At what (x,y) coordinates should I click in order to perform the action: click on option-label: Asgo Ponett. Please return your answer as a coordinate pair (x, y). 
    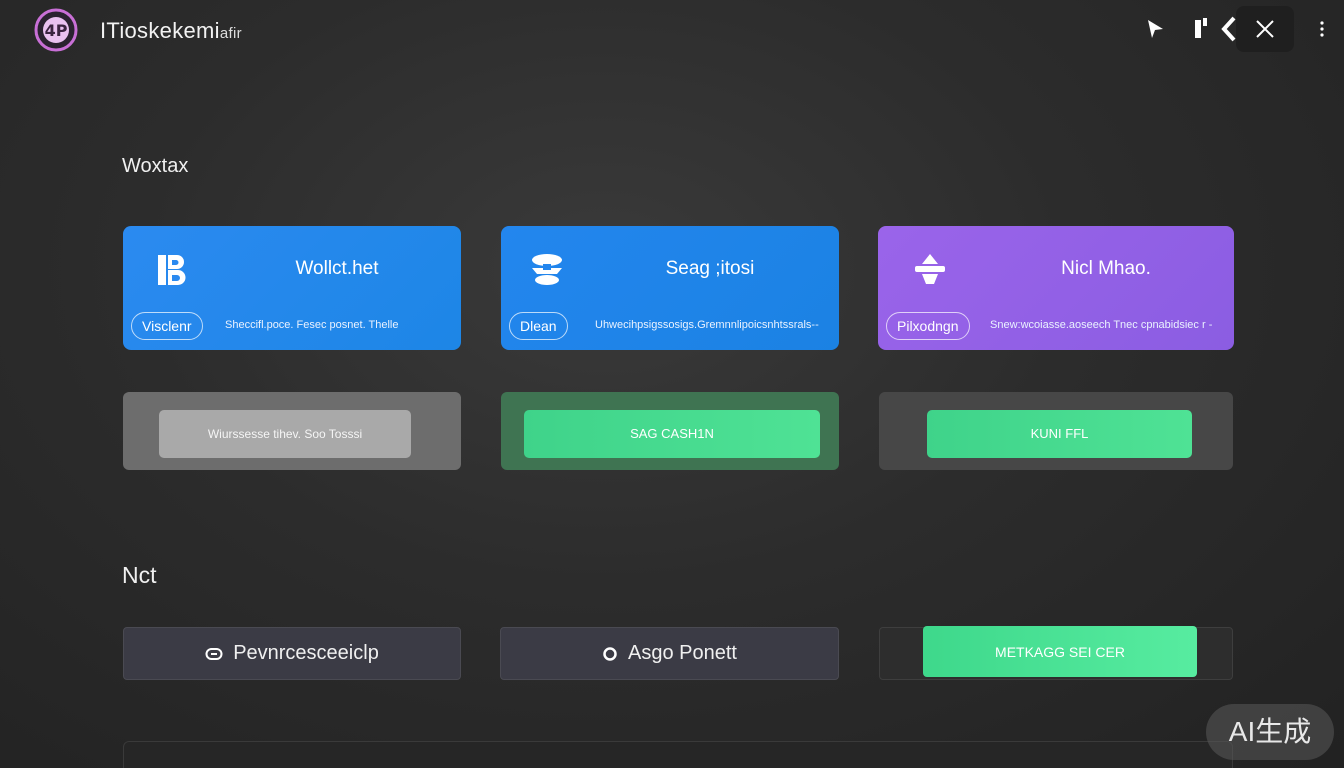
    Looking at the image, I should click on (682, 653).